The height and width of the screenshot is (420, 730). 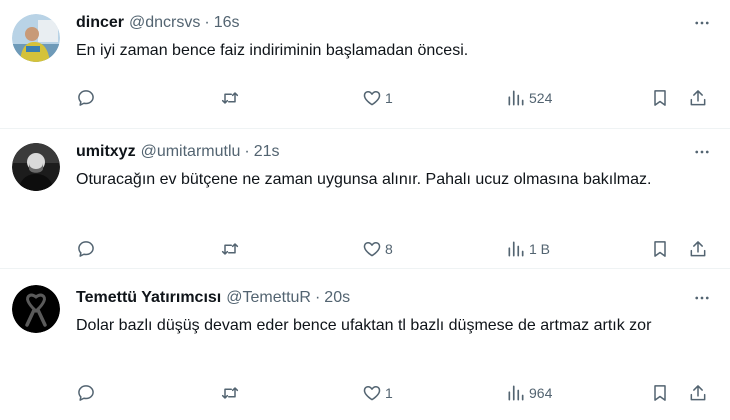 What do you see at coordinates (337, 298) in the screenshot?
I see `timestamp: 20s` at bounding box center [337, 298].